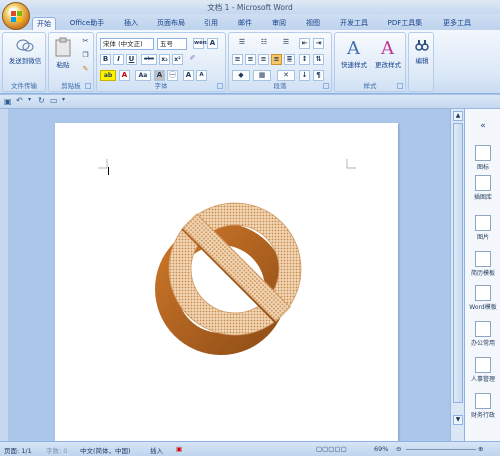  Describe the element at coordinates (482, 237) in the screenshot. I see `panel-item-label: 图片` at that location.